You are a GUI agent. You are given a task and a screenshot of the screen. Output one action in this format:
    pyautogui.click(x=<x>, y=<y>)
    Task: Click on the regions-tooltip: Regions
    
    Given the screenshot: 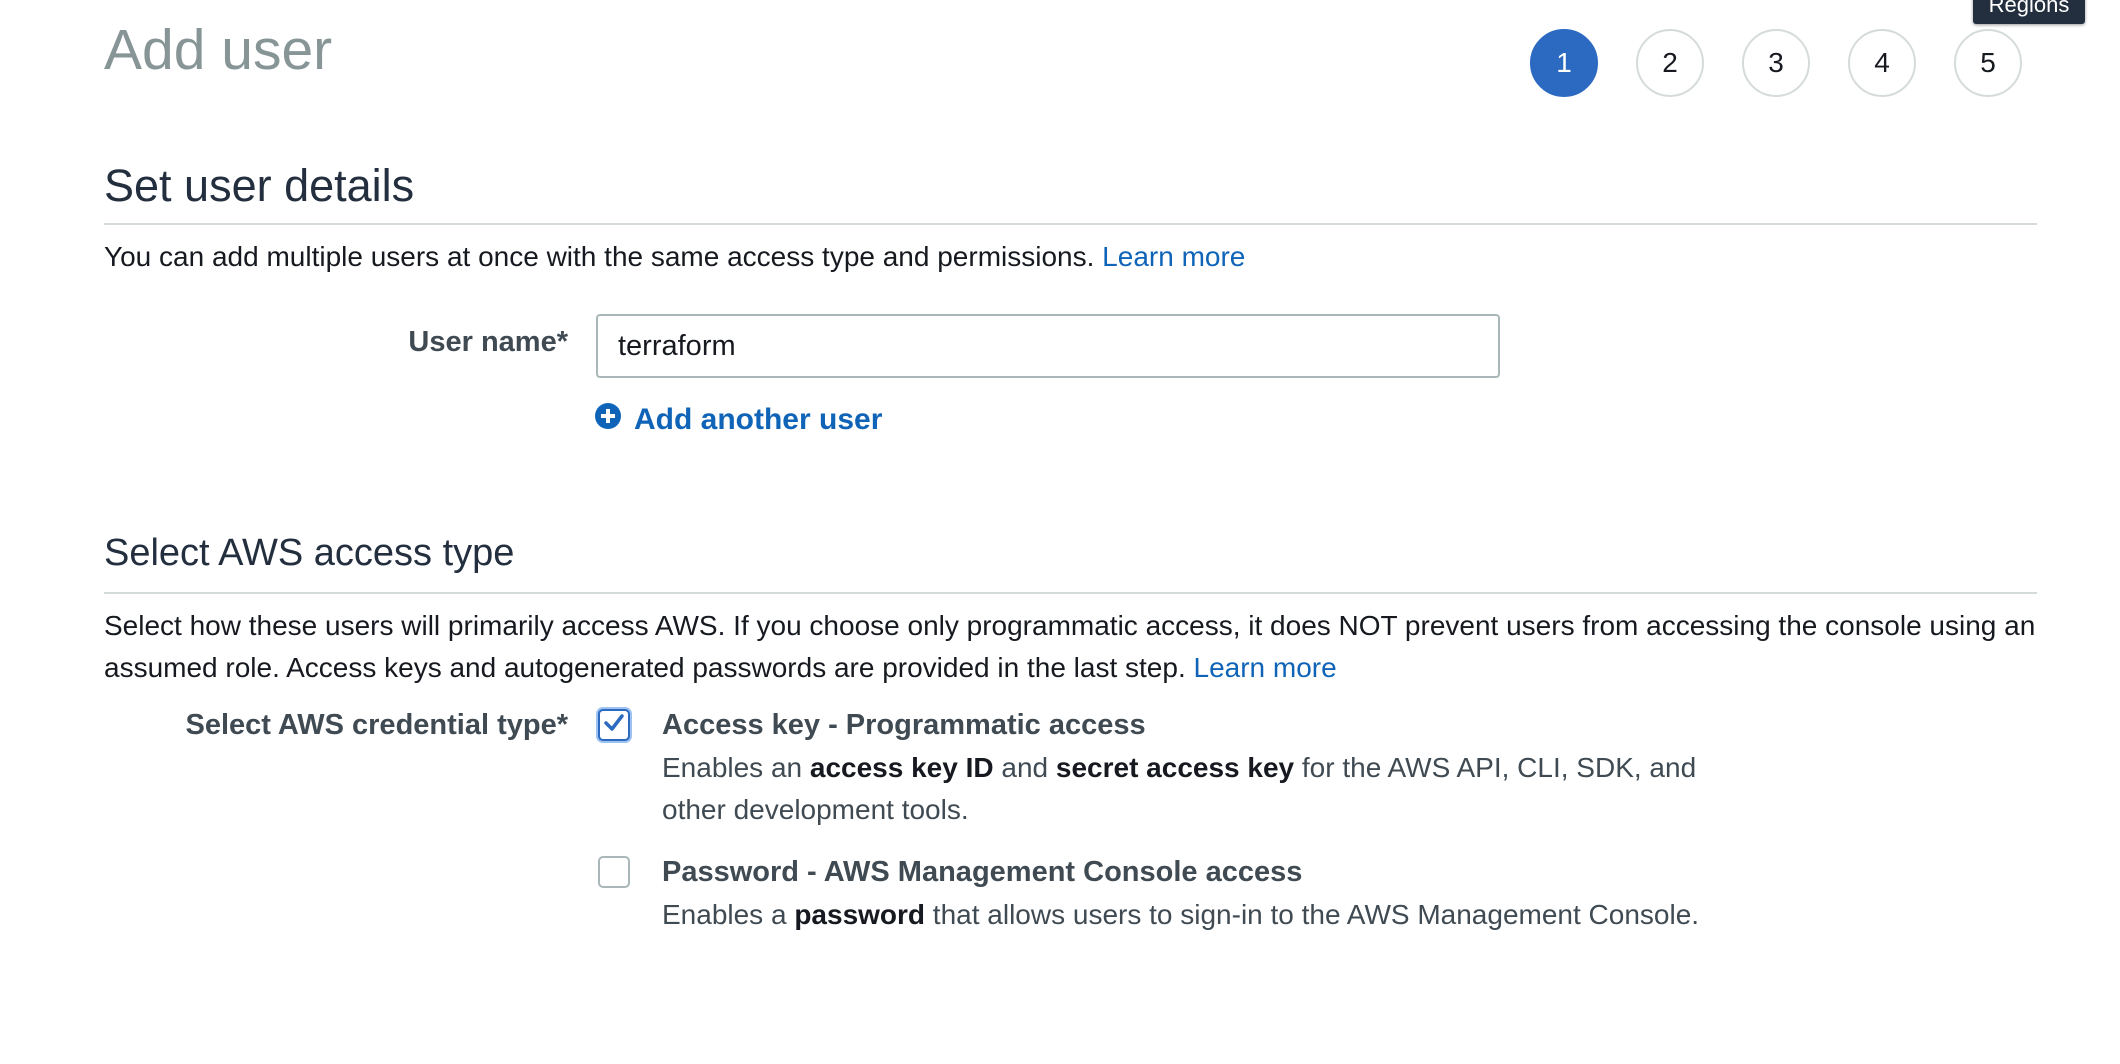 What is the action you would take?
    pyautogui.click(x=2029, y=12)
    